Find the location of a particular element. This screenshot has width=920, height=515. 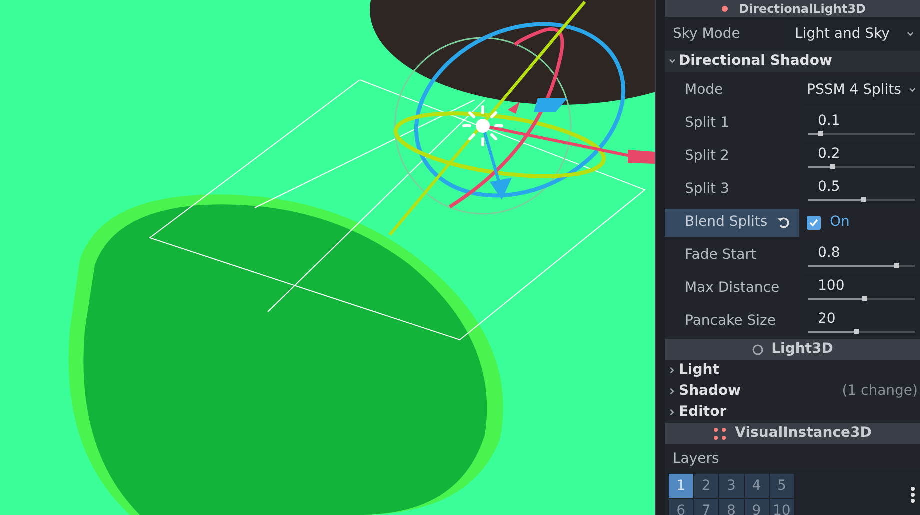

property-label: Split 3 is located at coordinates (707, 189).